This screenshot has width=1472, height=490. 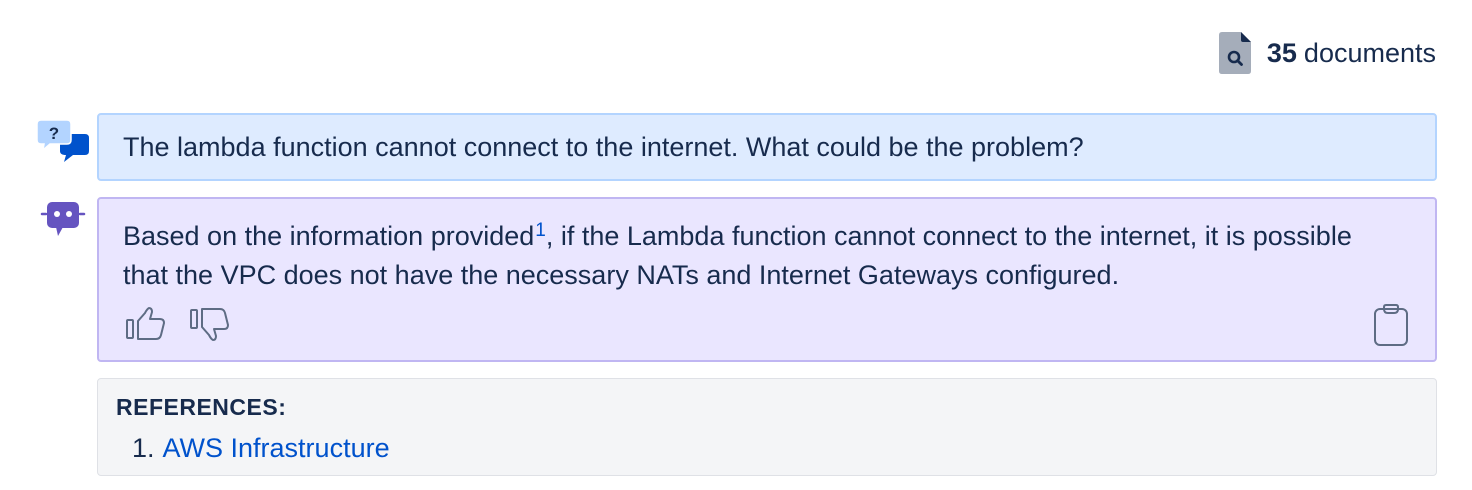 What do you see at coordinates (143, 448) in the screenshot?
I see `reference-number: 1.` at bounding box center [143, 448].